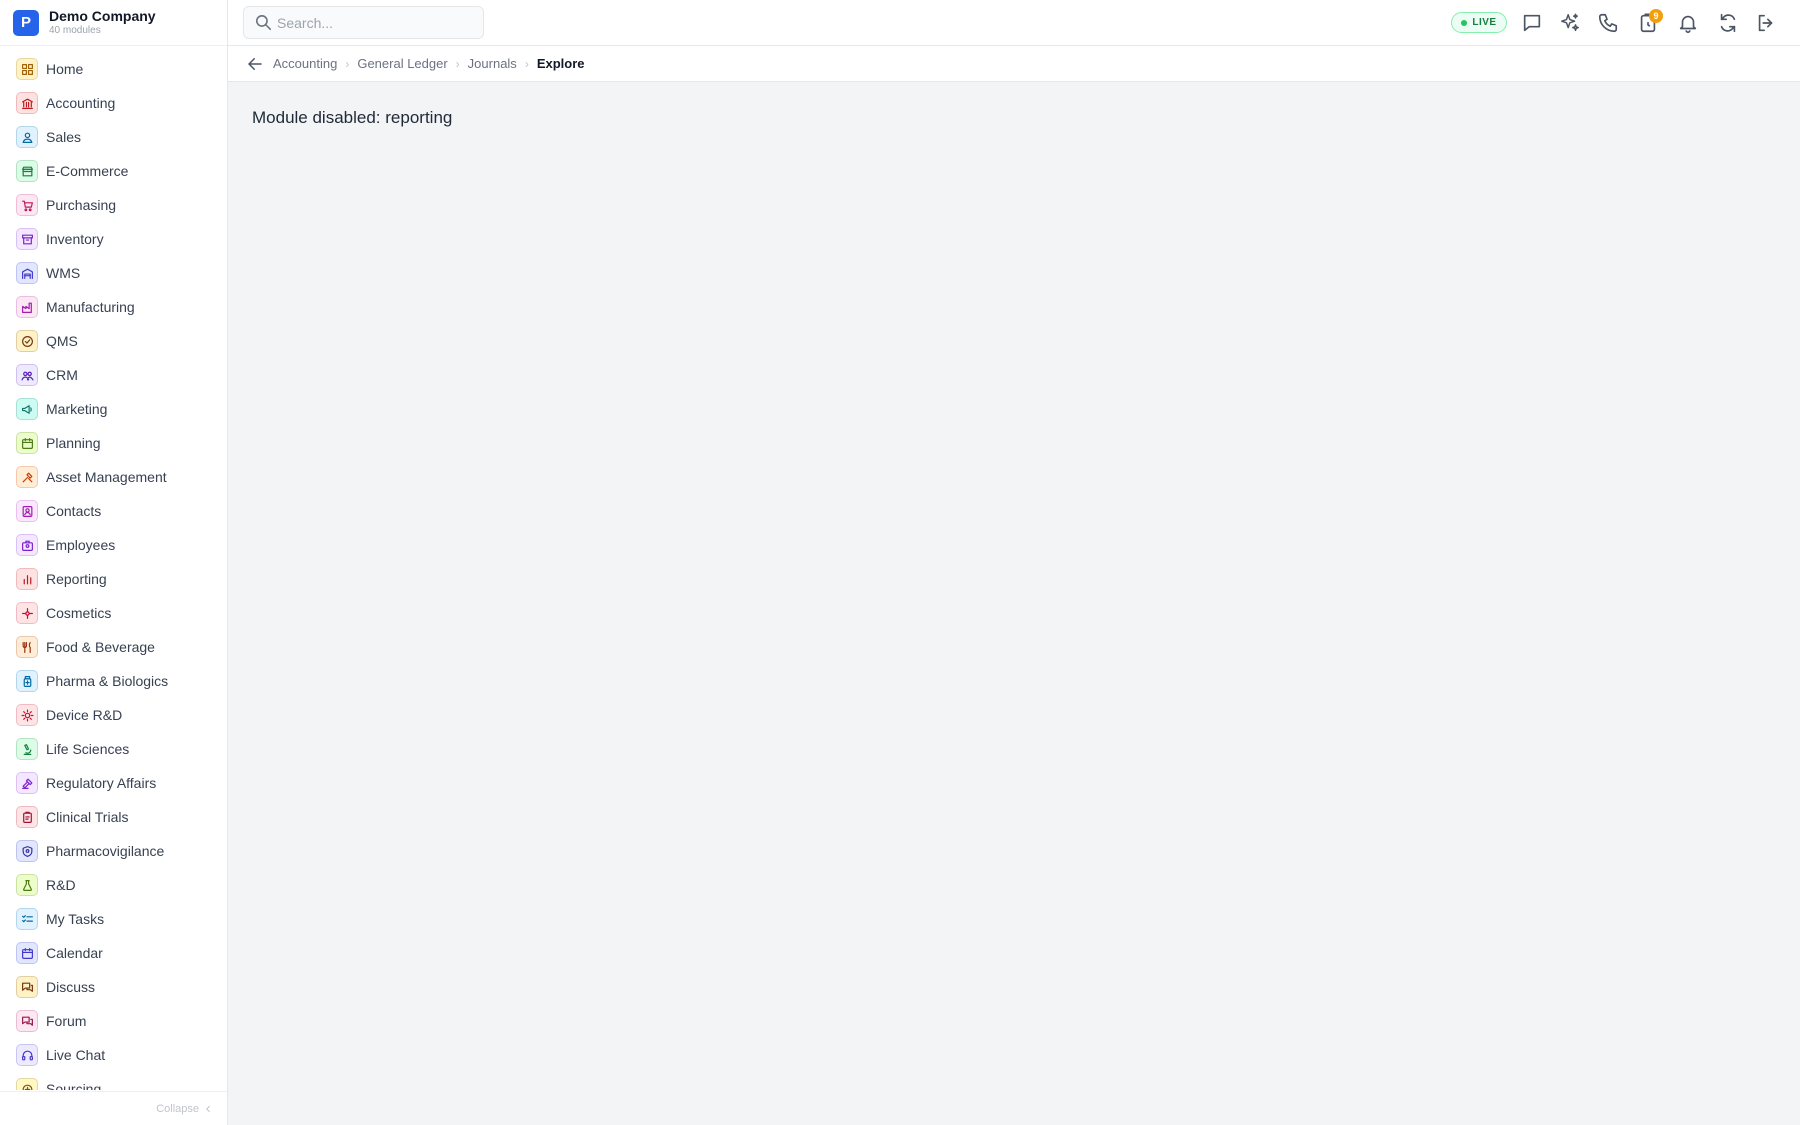 The height and width of the screenshot is (1125, 1800). What do you see at coordinates (1464, 22) in the screenshot?
I see `live-dot-icon` at bounding box center [1464, 22].